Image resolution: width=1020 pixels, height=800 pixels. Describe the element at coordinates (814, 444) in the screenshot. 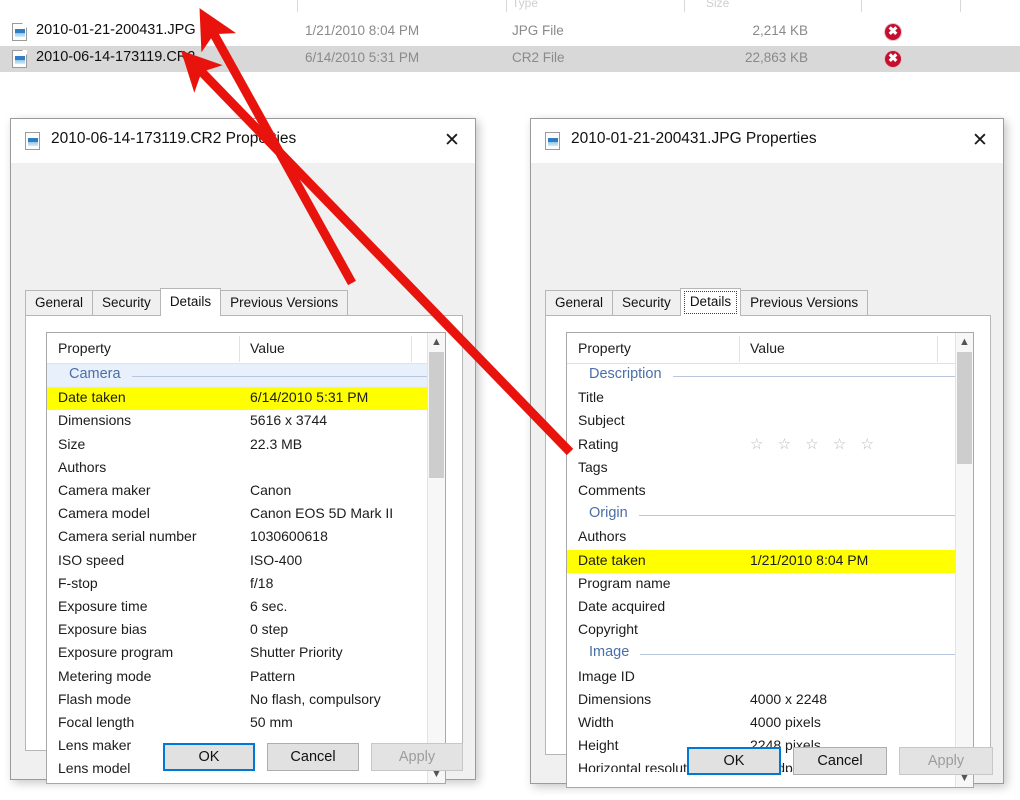

I see `rating-stars-icon: ☆ ☆ ☆ ☆ ☆` at that location.